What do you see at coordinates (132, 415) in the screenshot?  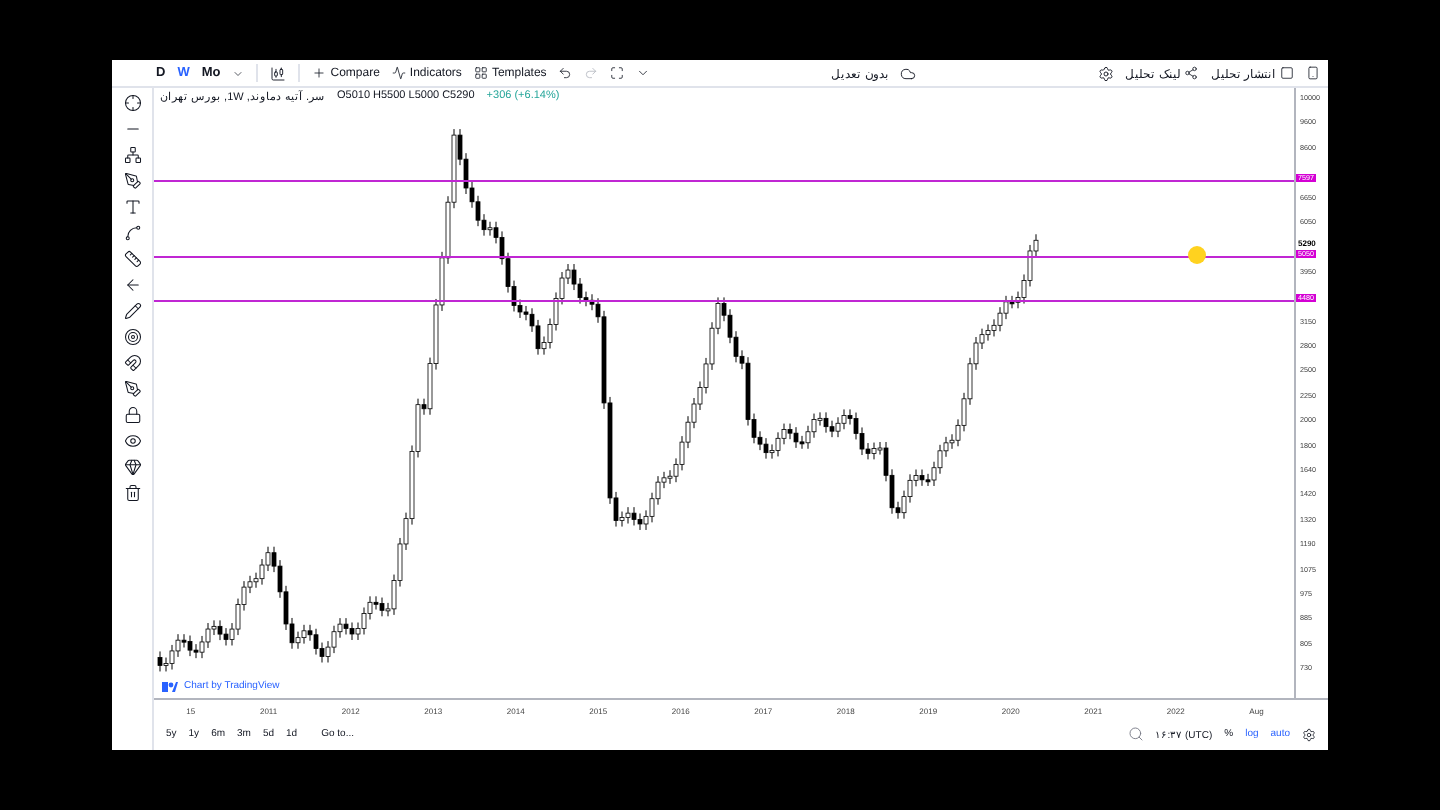 I see `lock-icon` at bounding box center [132, 415].